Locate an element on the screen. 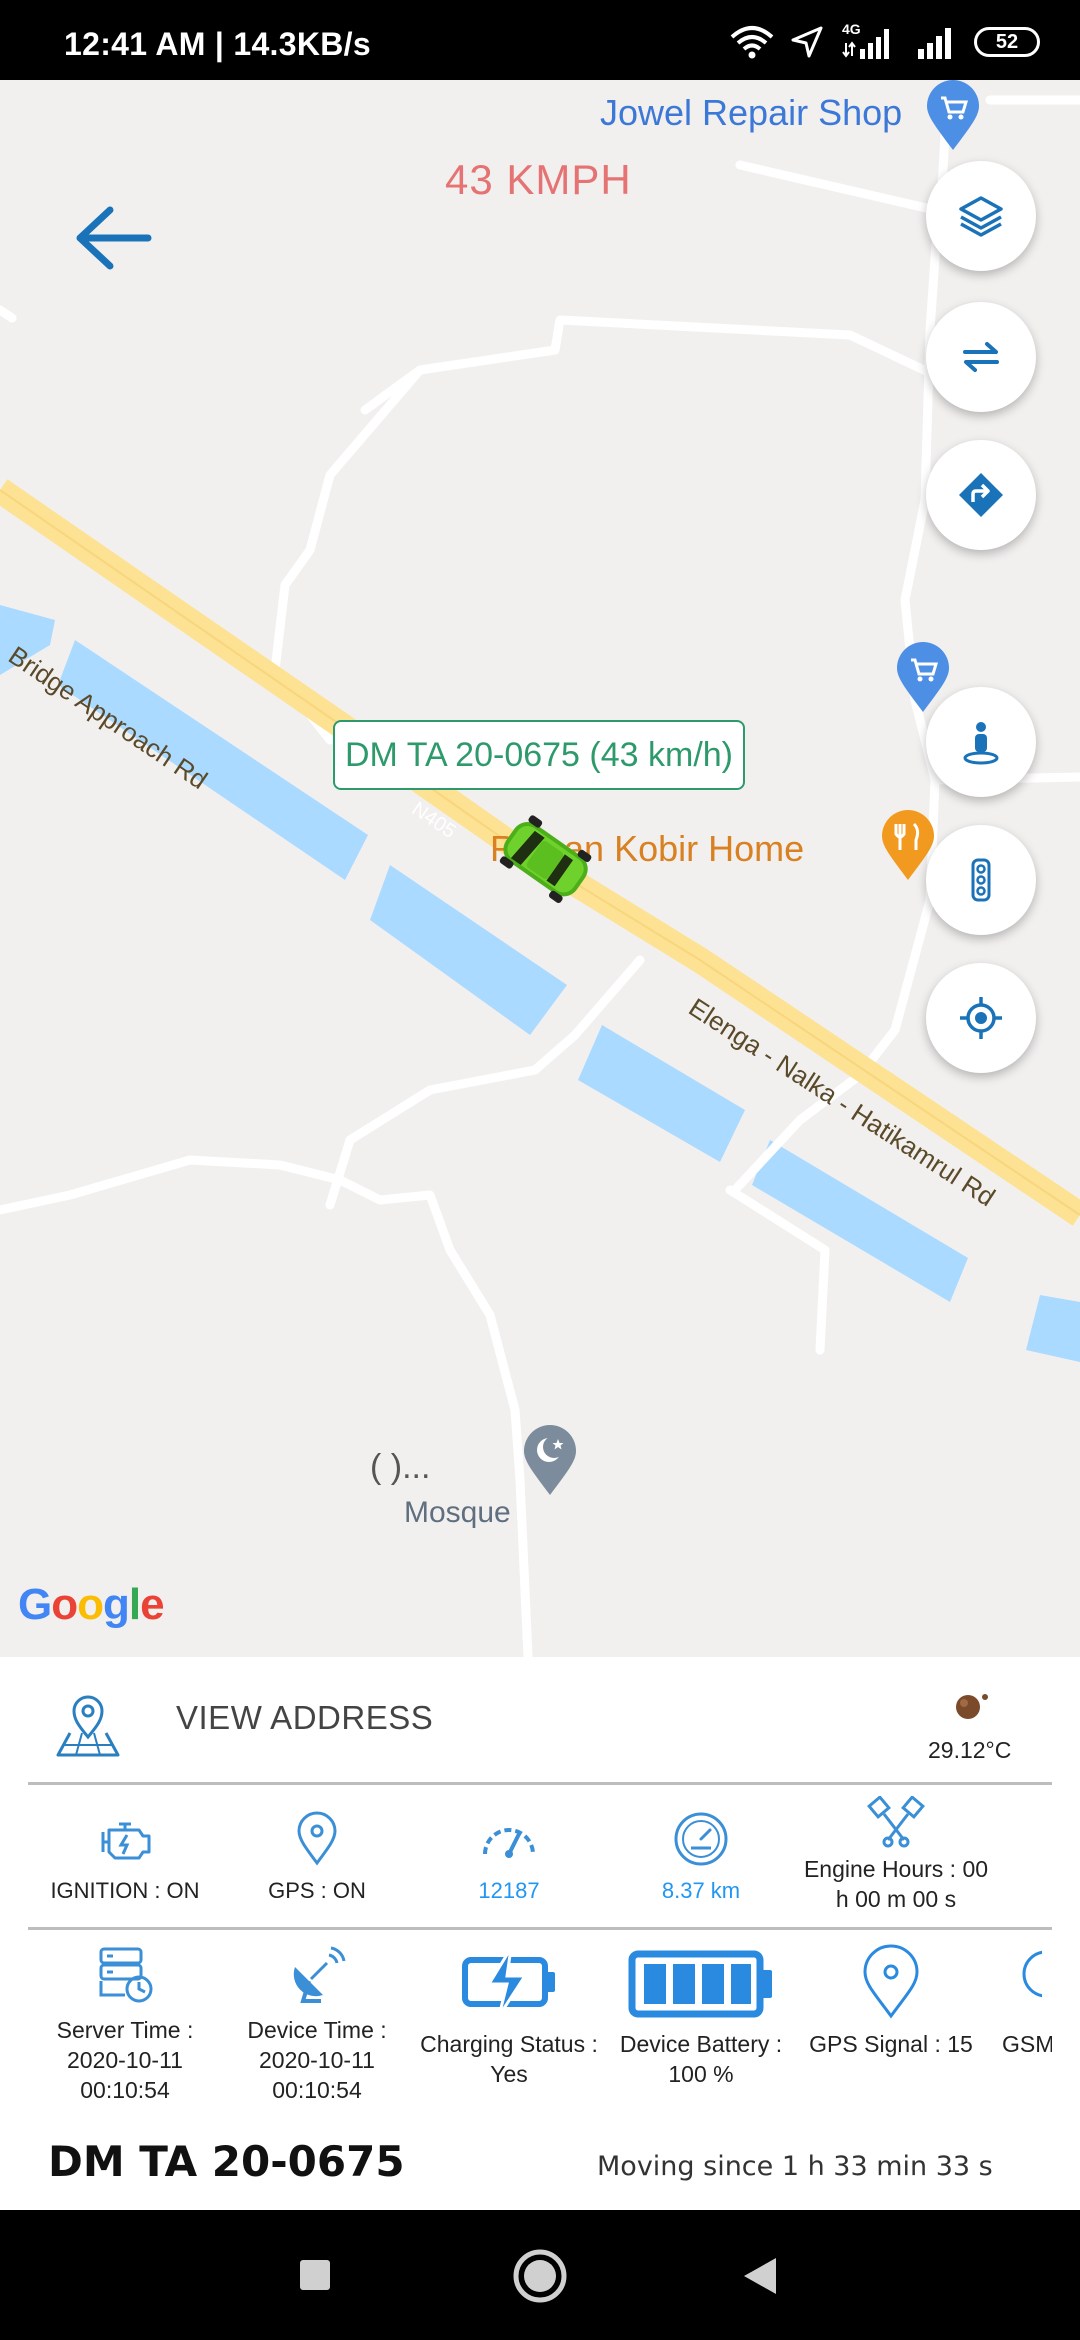 The height and width of the screenshot is (2340, 1080). layers-button is located at coordinates (981, 216).